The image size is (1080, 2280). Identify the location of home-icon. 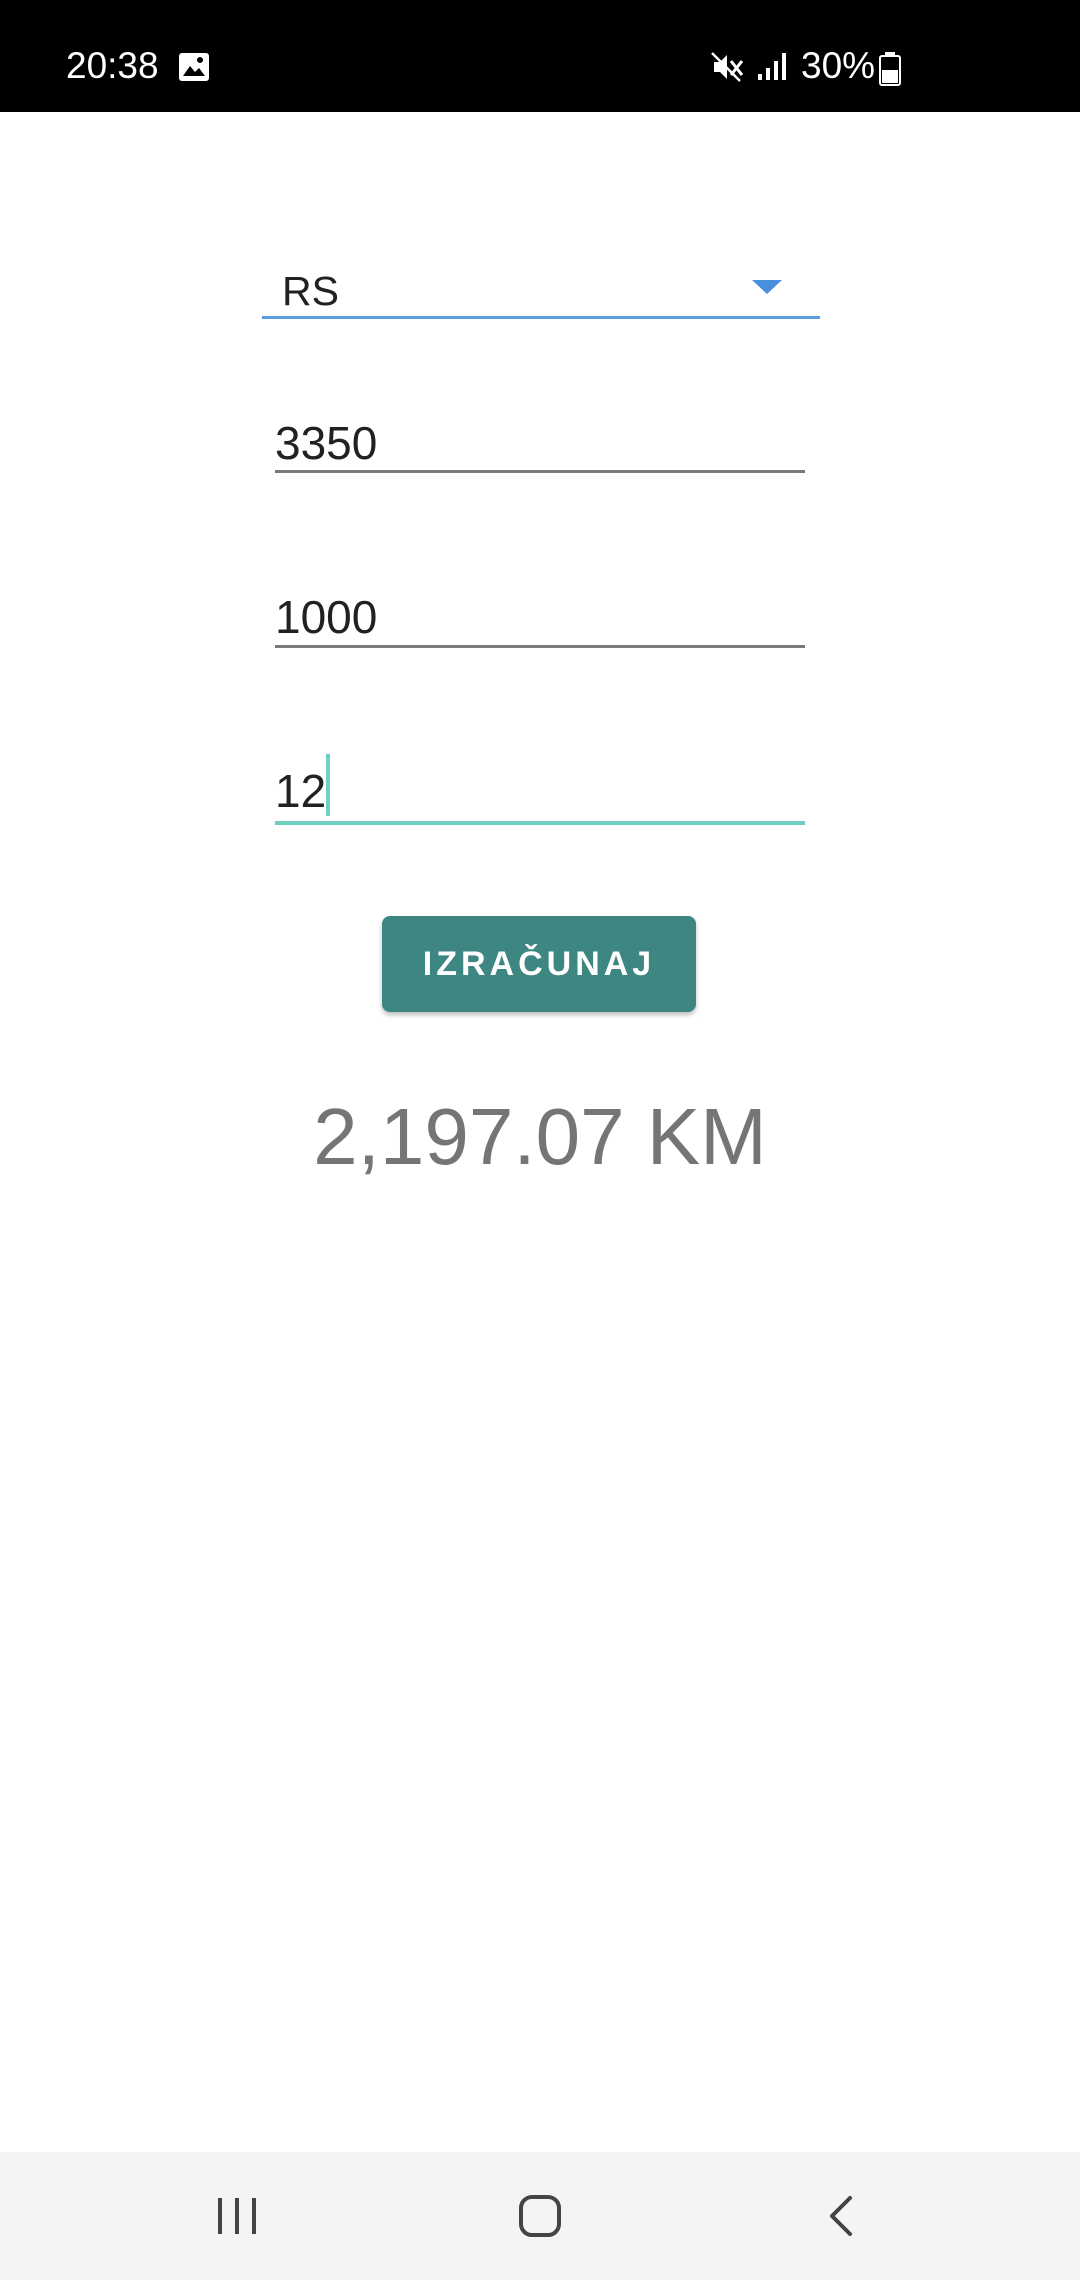
(540, 2216).